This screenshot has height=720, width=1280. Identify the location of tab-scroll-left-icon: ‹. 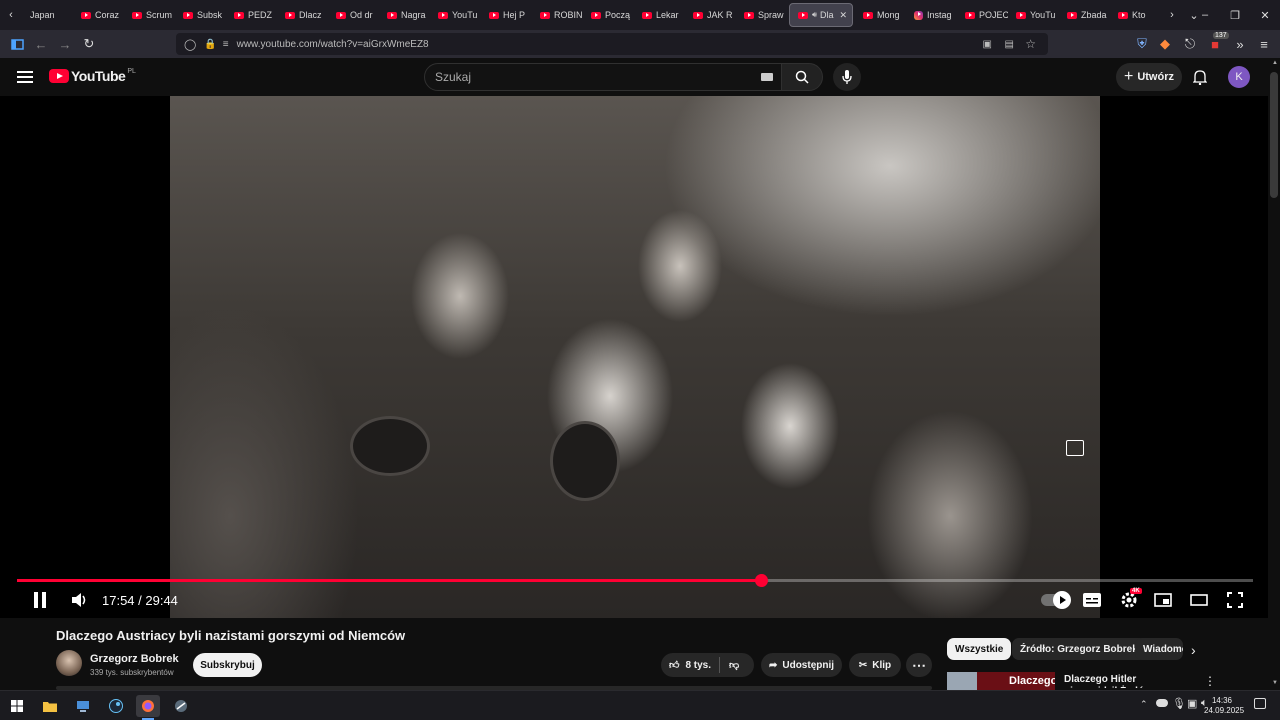
(11, 15).